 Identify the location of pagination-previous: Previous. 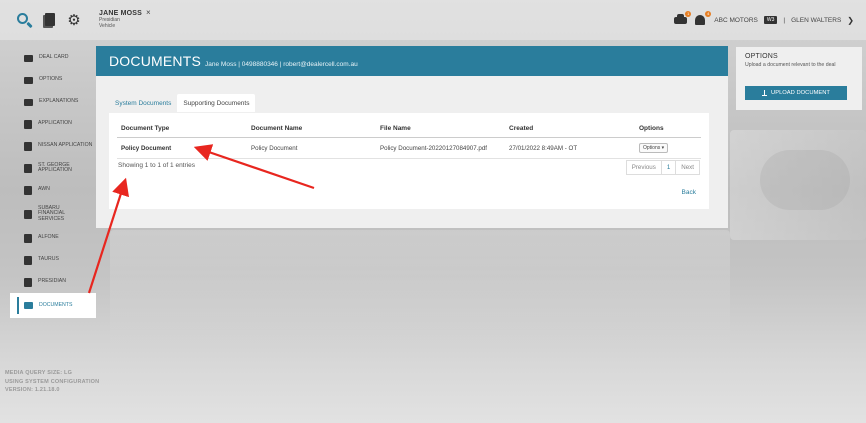
(643, 167).